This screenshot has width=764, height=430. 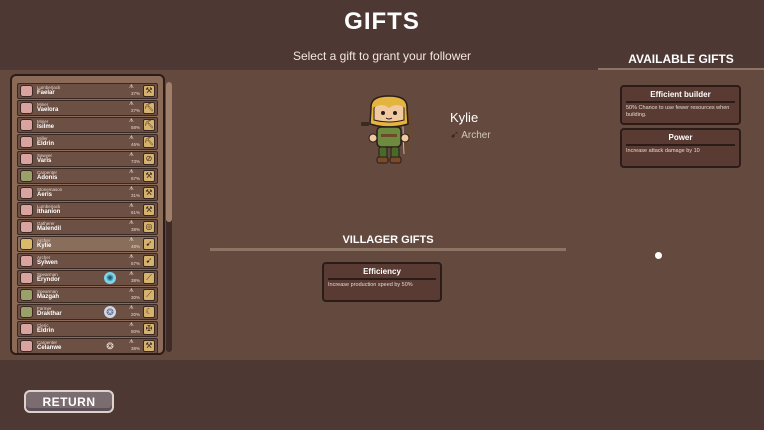 I want to click on follower-percent: 50%, so click(x=135, y=331).